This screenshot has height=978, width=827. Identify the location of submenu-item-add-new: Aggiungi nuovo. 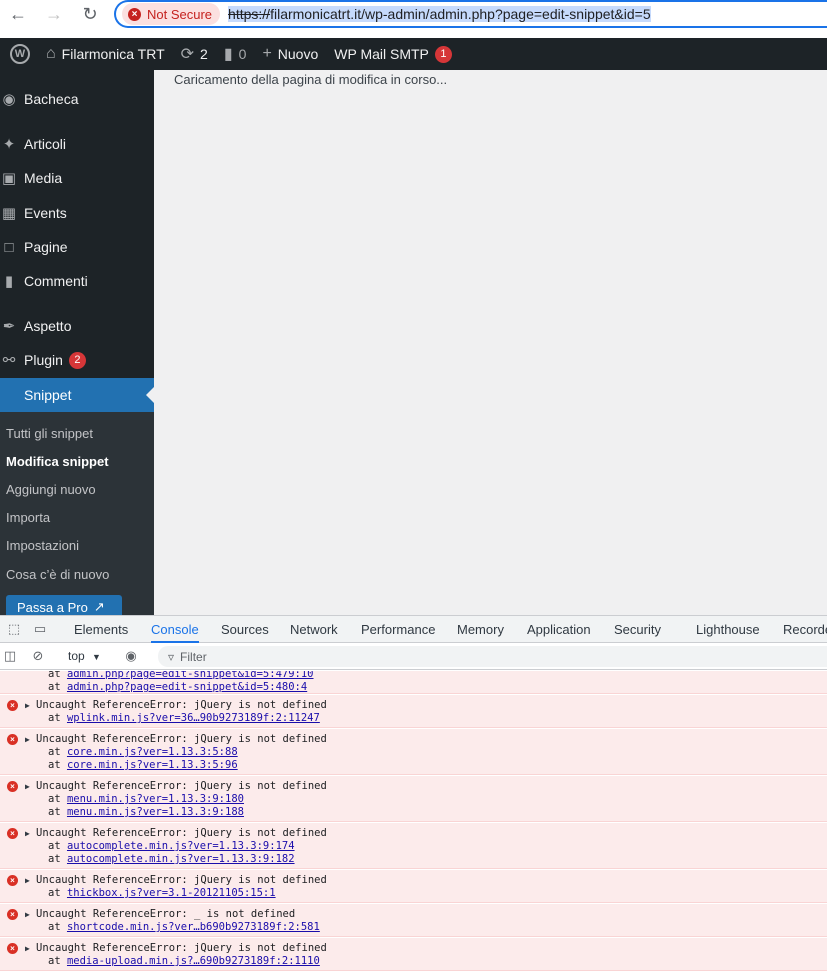
(51, 489).